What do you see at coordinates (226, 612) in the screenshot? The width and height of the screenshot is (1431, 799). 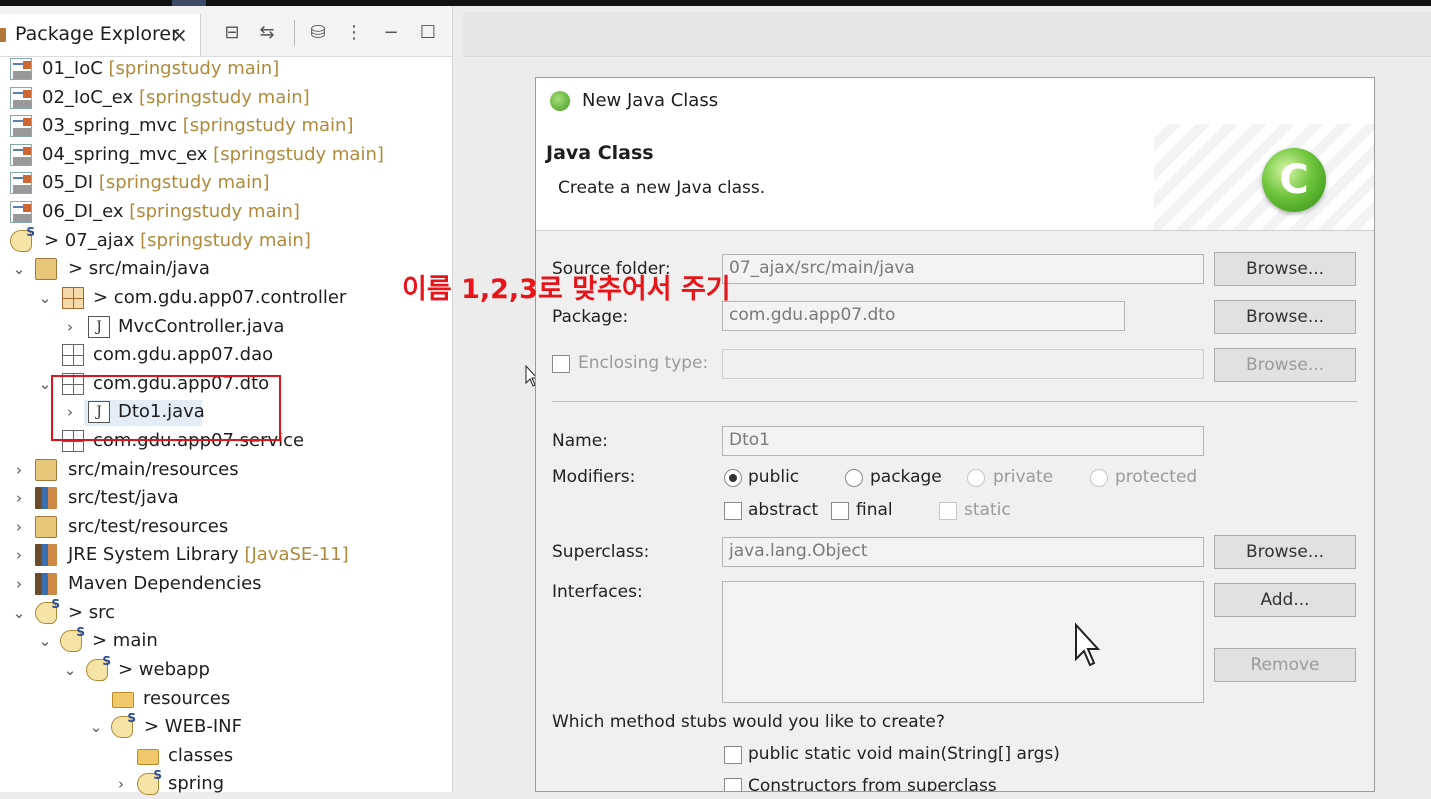 I see `tree-item: ⌄ > src` at bounding box center [226, 612].